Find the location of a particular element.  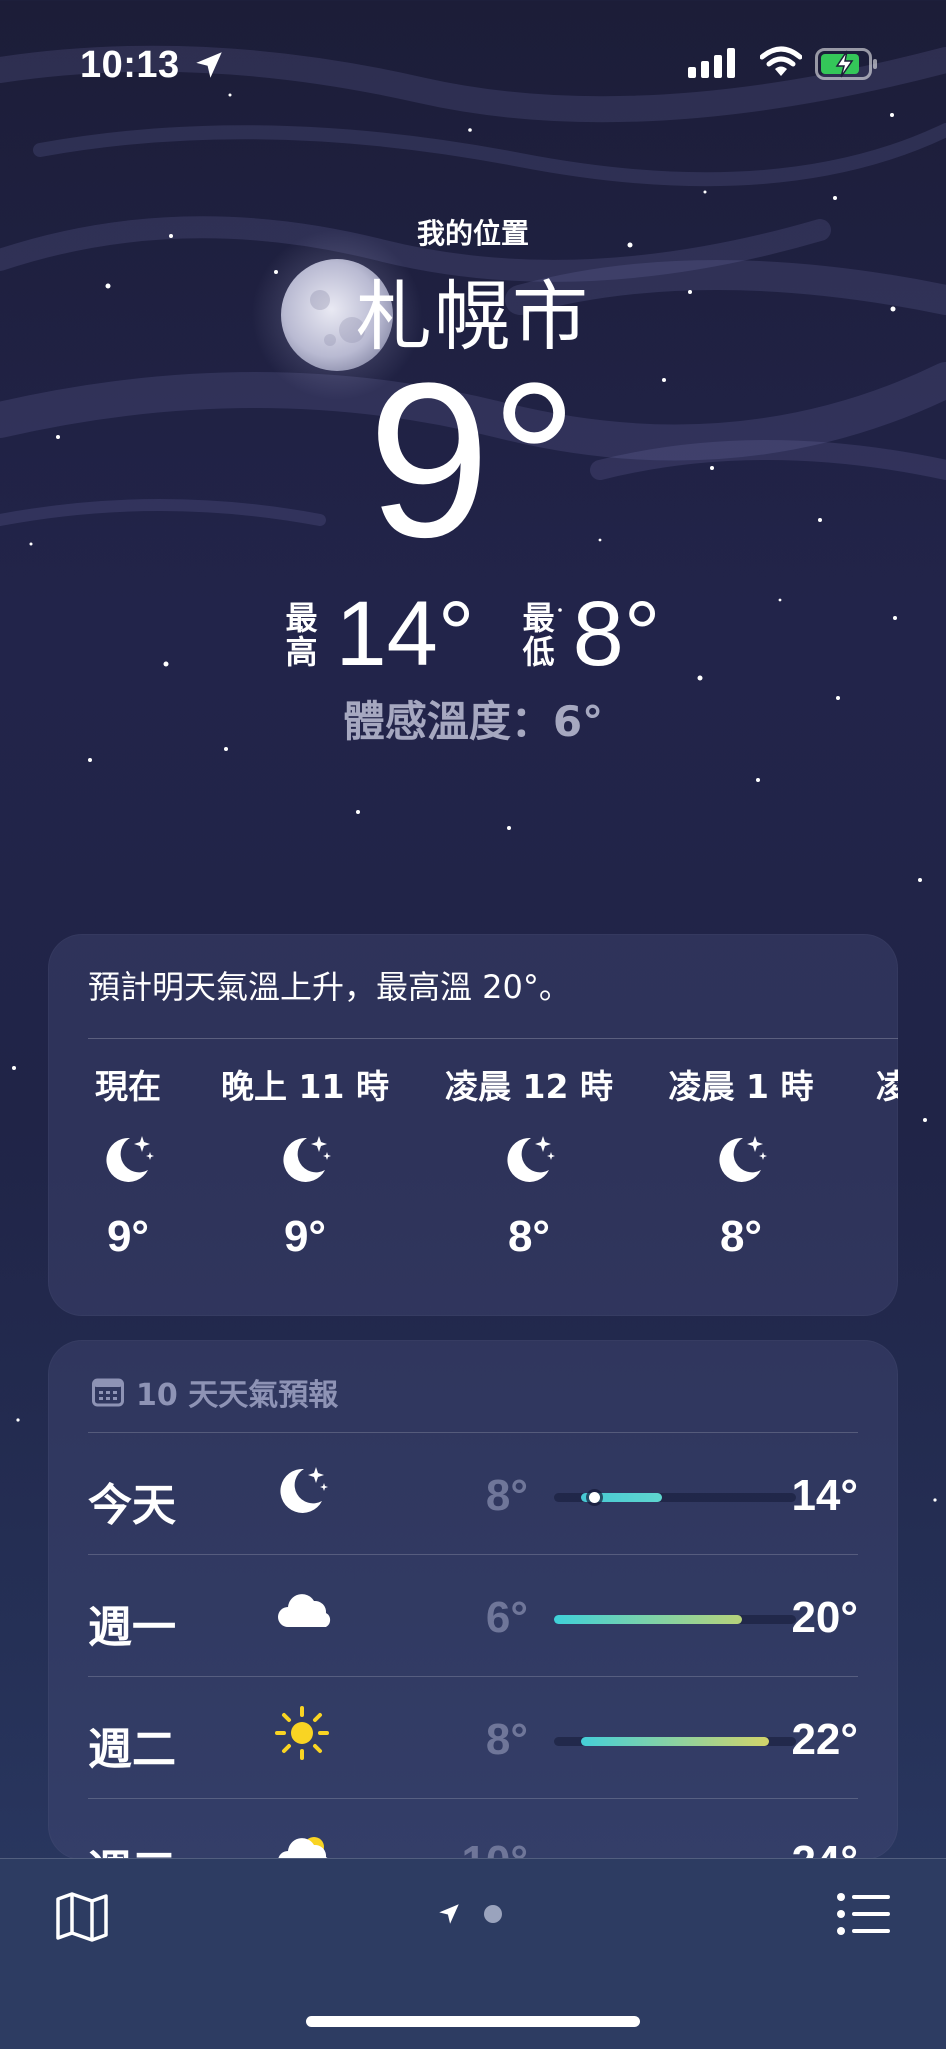

hourly-item: 晚上 11 時 9° is located at coordinates (305, 1161).